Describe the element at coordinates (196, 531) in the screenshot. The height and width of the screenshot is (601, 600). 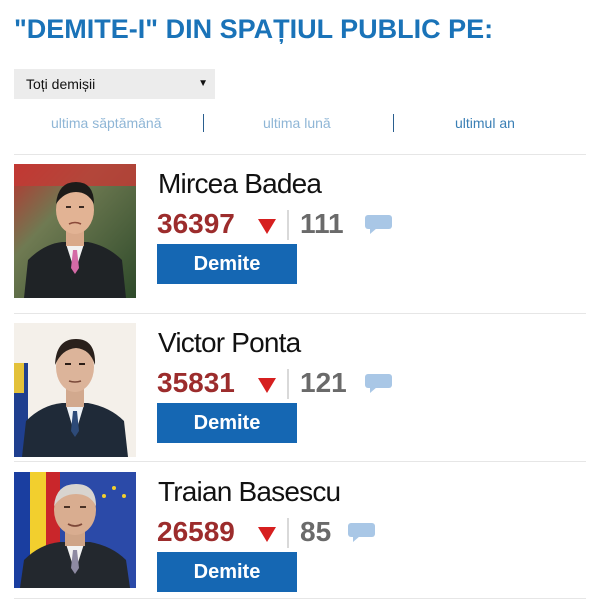
I see `demite-score: 26589` at that location.